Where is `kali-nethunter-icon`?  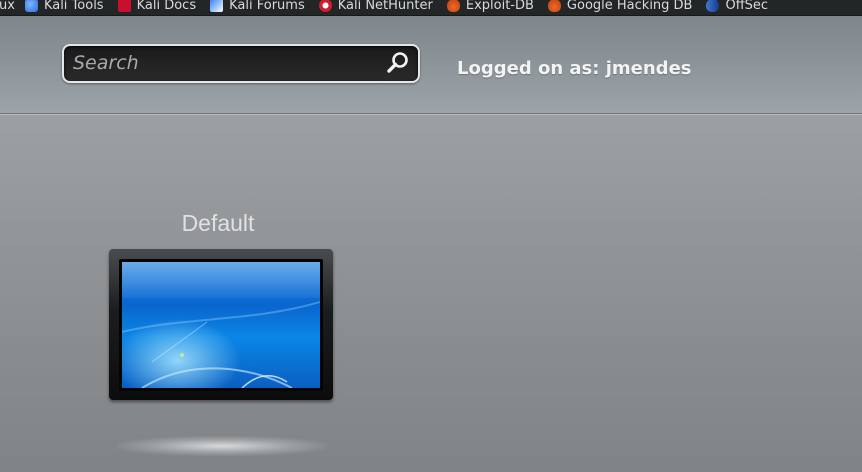 kali-nethunter-icon is located at coordinates (325, 6).